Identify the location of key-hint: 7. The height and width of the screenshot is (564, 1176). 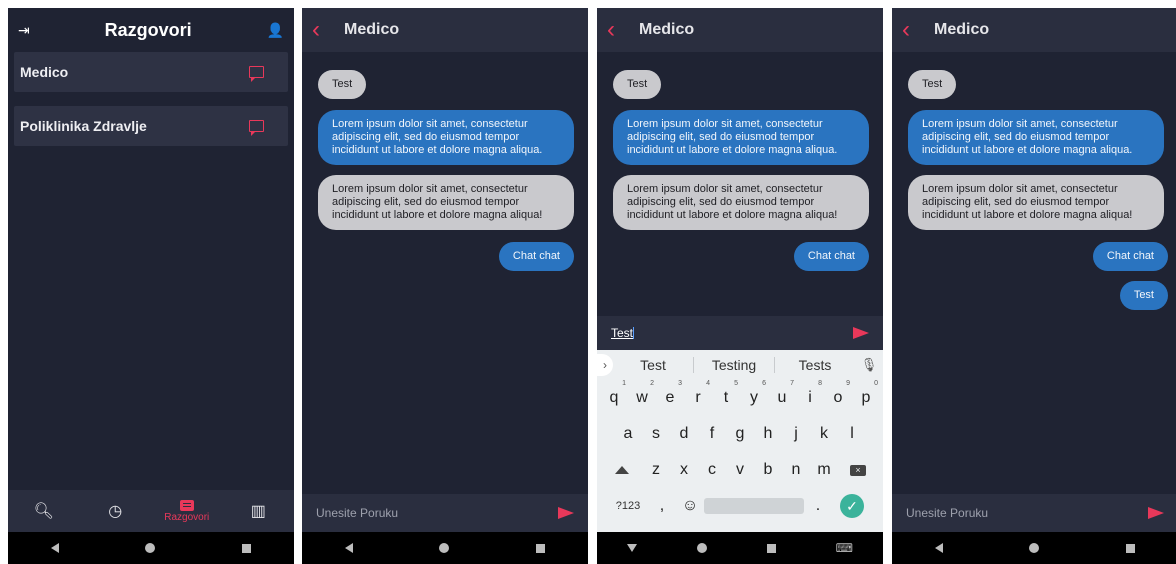
(792, 383).